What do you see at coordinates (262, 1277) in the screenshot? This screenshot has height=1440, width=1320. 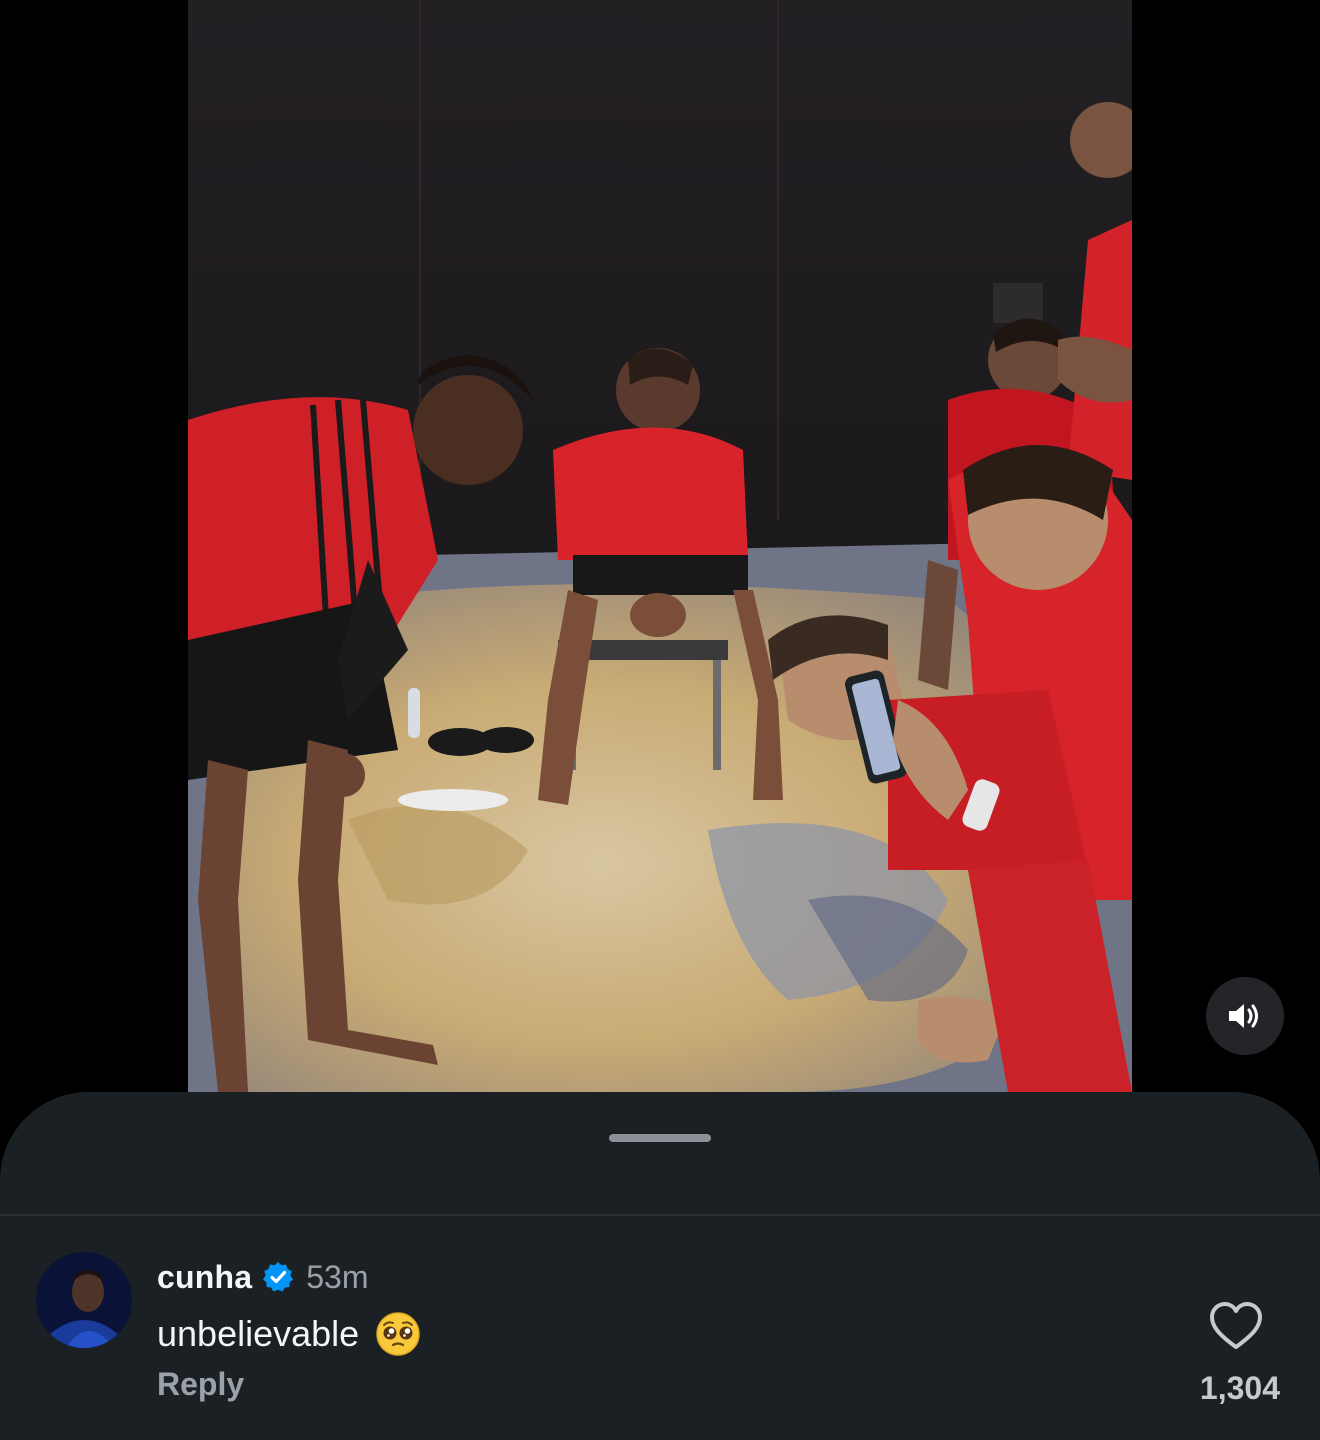 I see `comment-meta: cunha 53m` at bounding box center [262, 1277].